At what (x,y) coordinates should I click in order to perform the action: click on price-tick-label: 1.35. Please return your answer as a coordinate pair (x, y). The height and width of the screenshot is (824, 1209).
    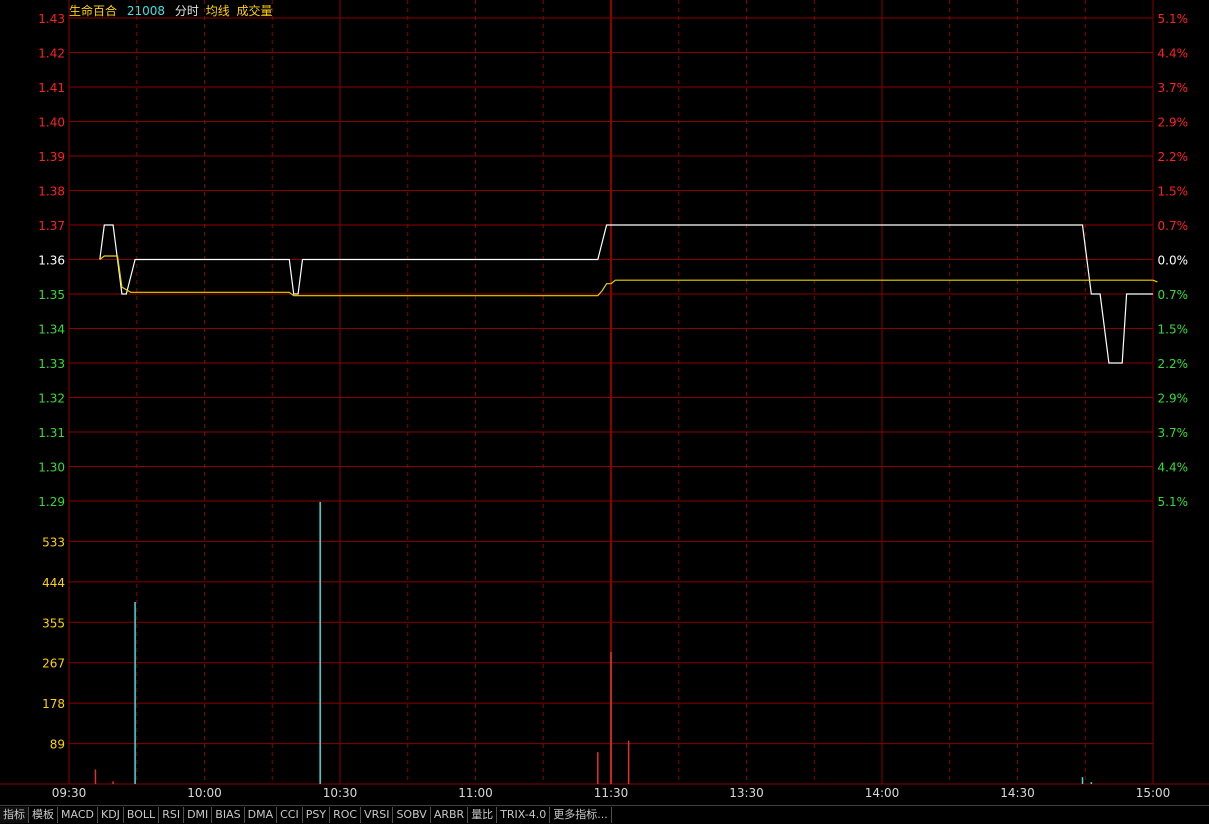
    Looking at the image, I should click on (51, 295).